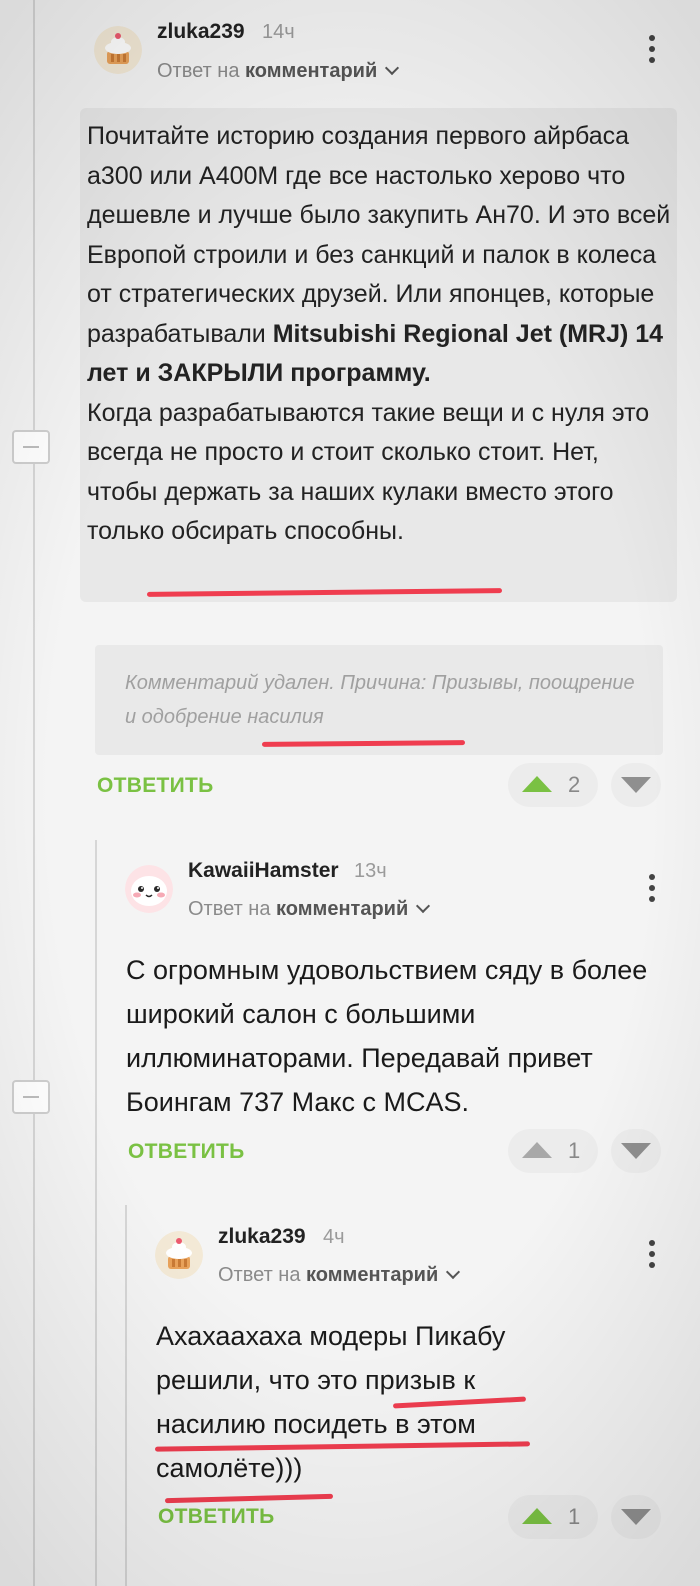  What do you see at coordinates (34, 793) in the screenshot?
I see `thread-line-root` at bounding box center [34, 793].